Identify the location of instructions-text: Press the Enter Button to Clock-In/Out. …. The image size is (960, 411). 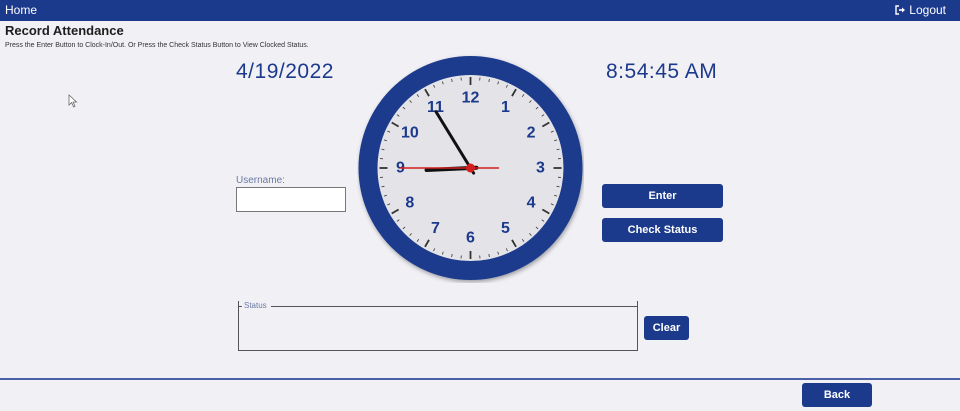
(157, 45).